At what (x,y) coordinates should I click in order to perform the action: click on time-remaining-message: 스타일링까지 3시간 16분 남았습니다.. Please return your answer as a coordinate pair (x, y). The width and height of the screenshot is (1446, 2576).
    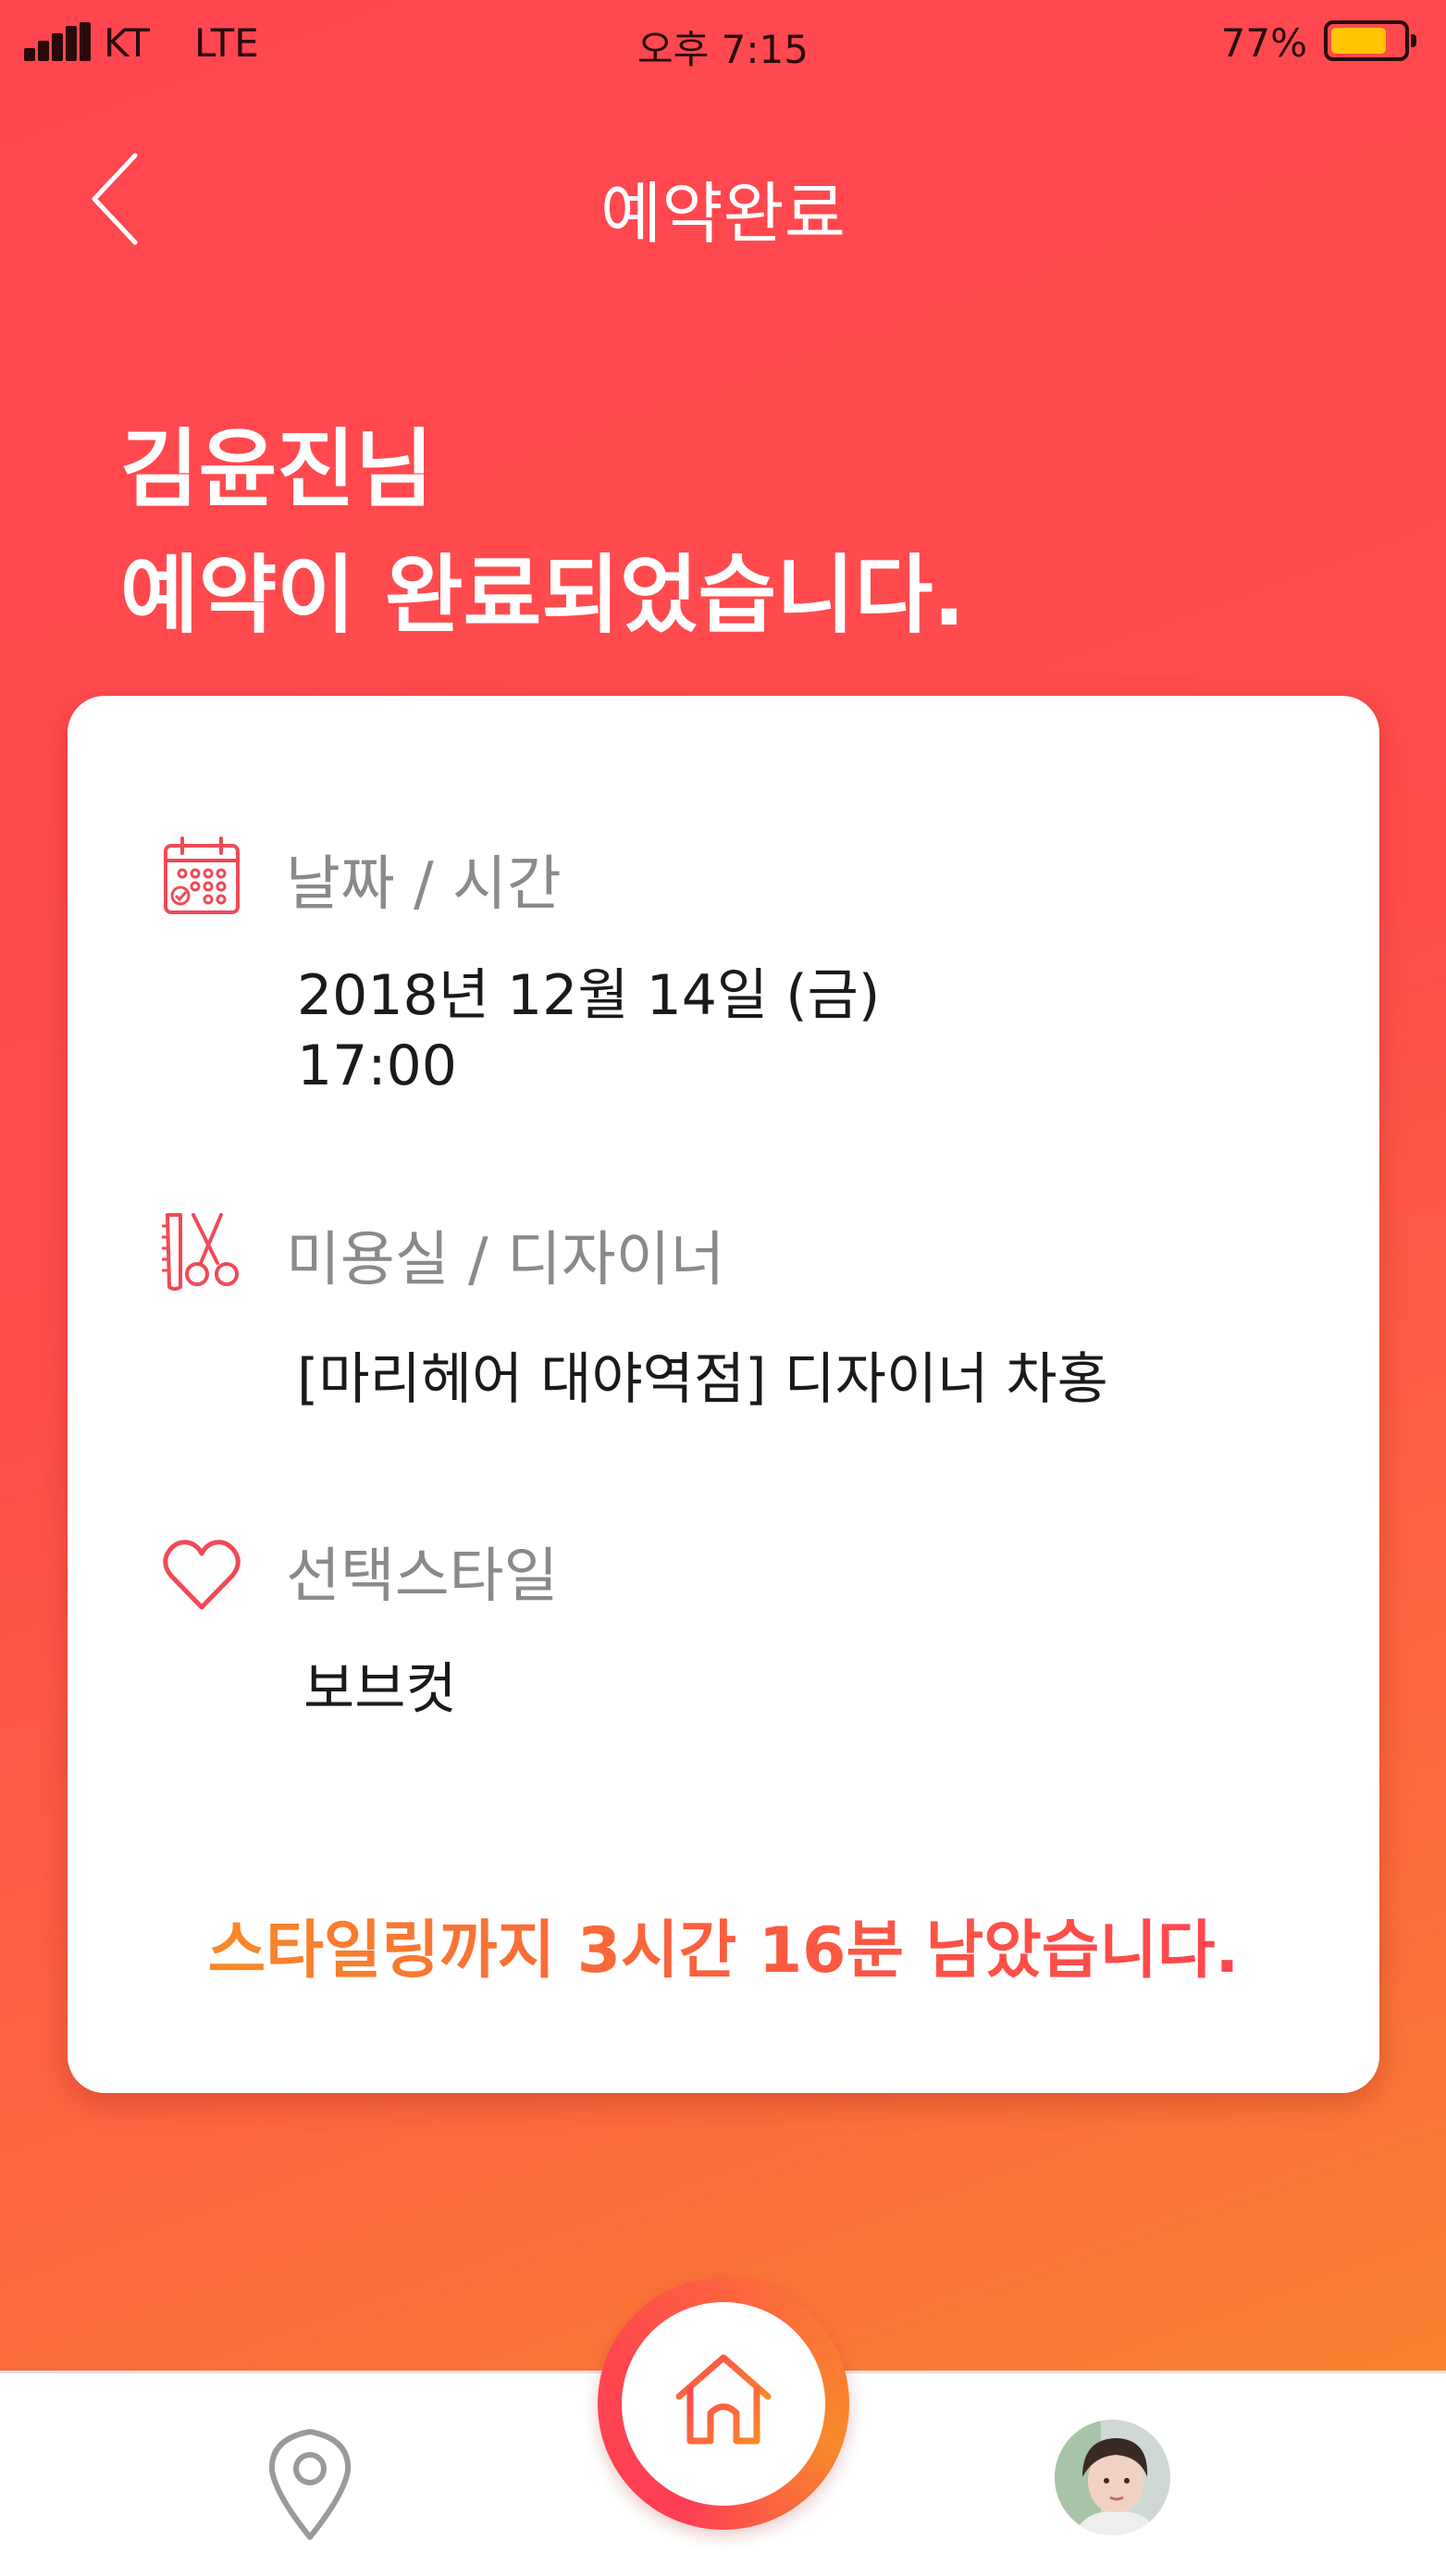
    Looking at the image, I should click on (723, 1945).